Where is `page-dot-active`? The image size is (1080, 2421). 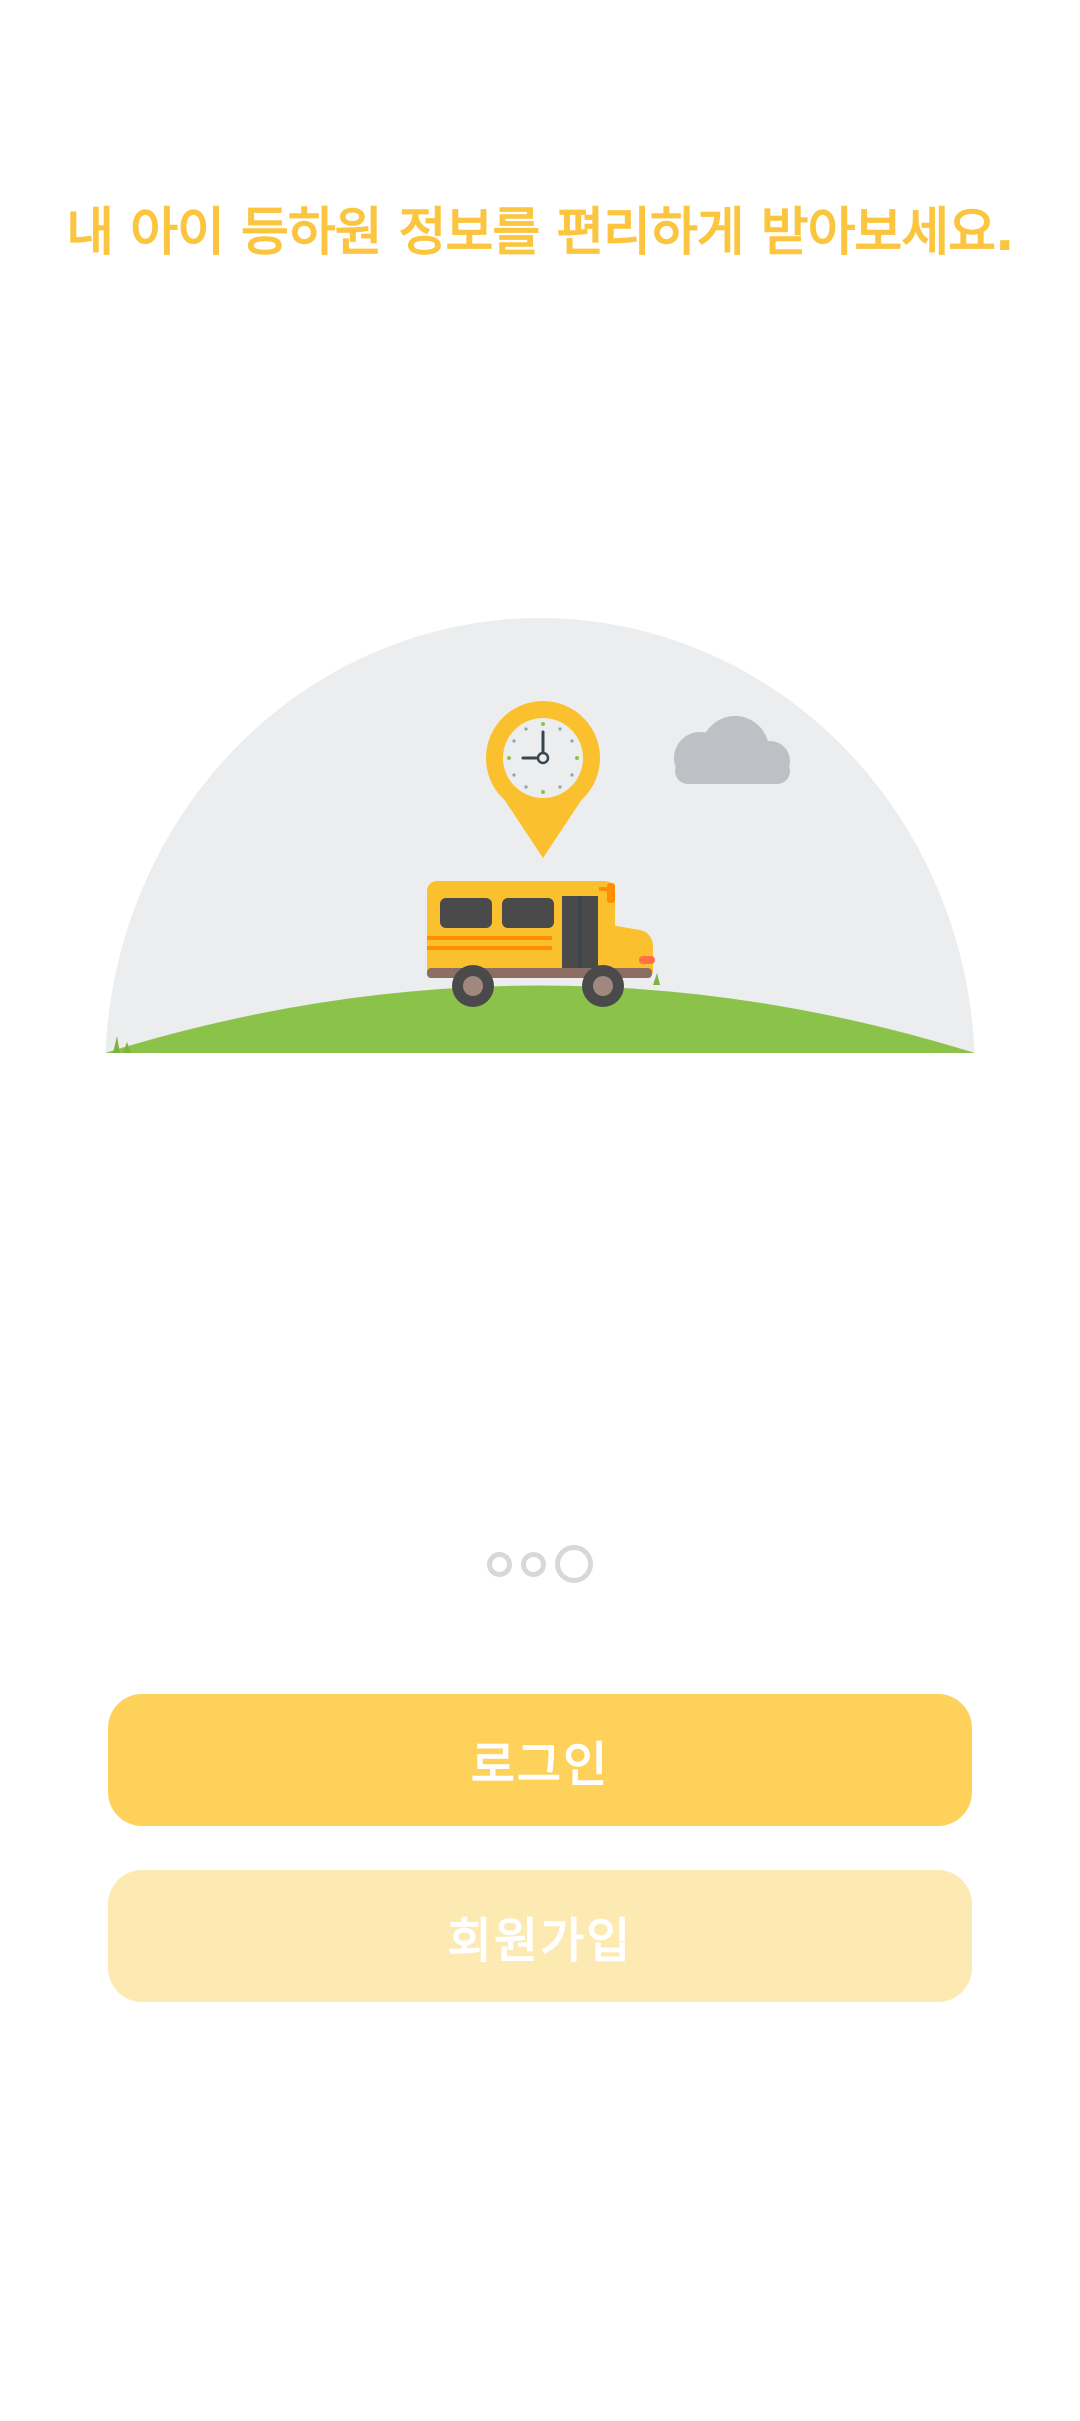
page-dot-active is located at coordinates (574, 1564).